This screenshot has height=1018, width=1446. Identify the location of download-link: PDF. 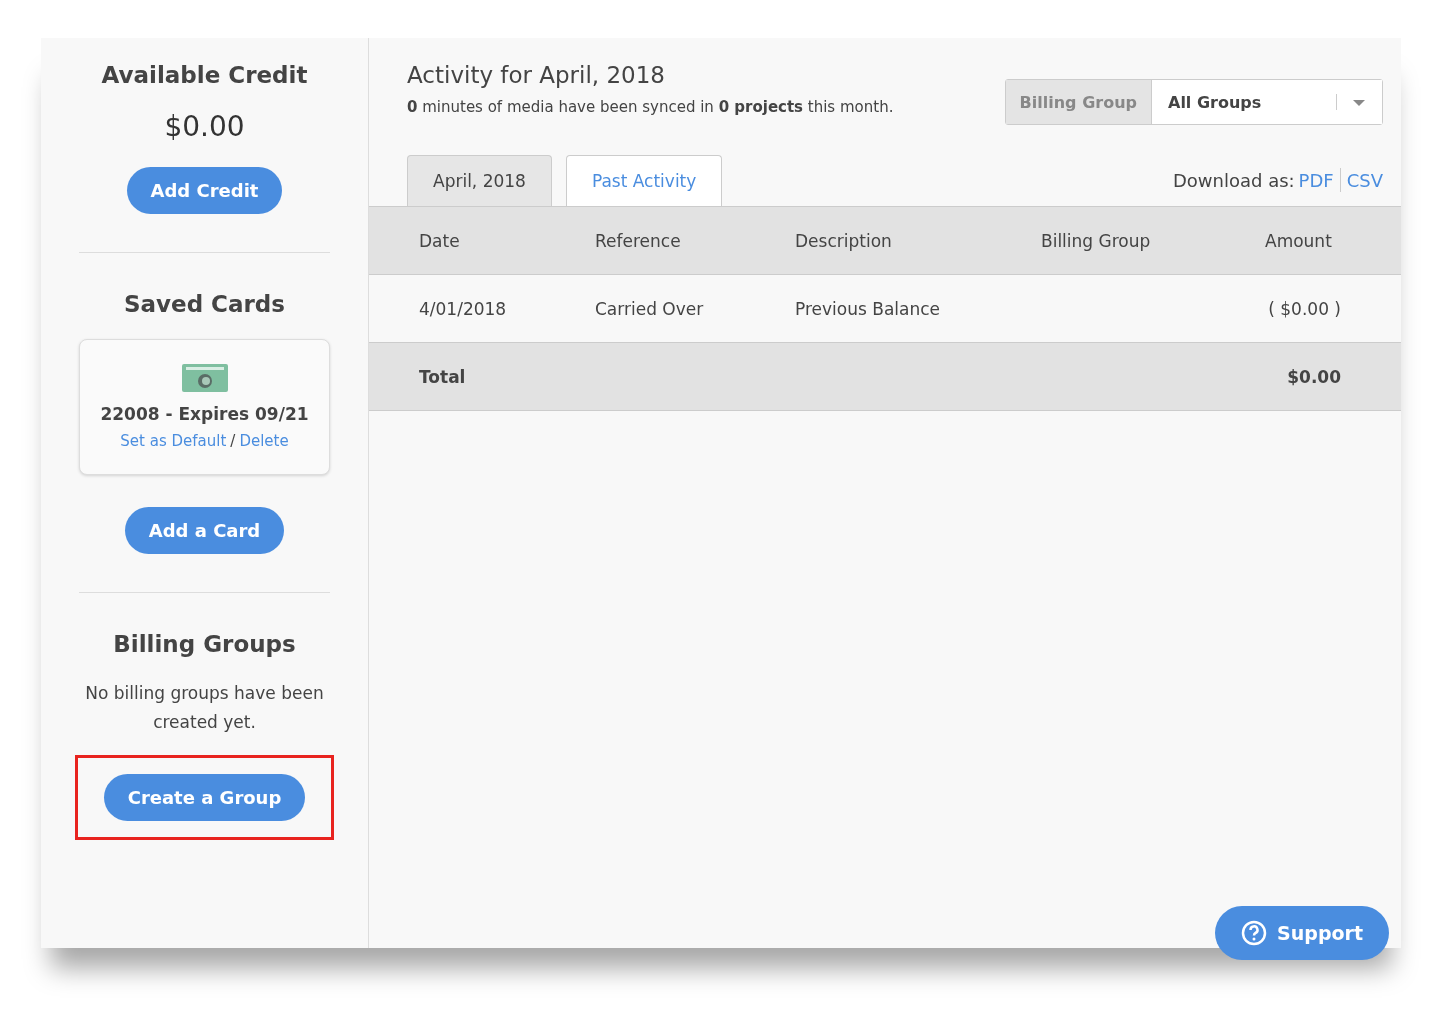
(1316, 180).